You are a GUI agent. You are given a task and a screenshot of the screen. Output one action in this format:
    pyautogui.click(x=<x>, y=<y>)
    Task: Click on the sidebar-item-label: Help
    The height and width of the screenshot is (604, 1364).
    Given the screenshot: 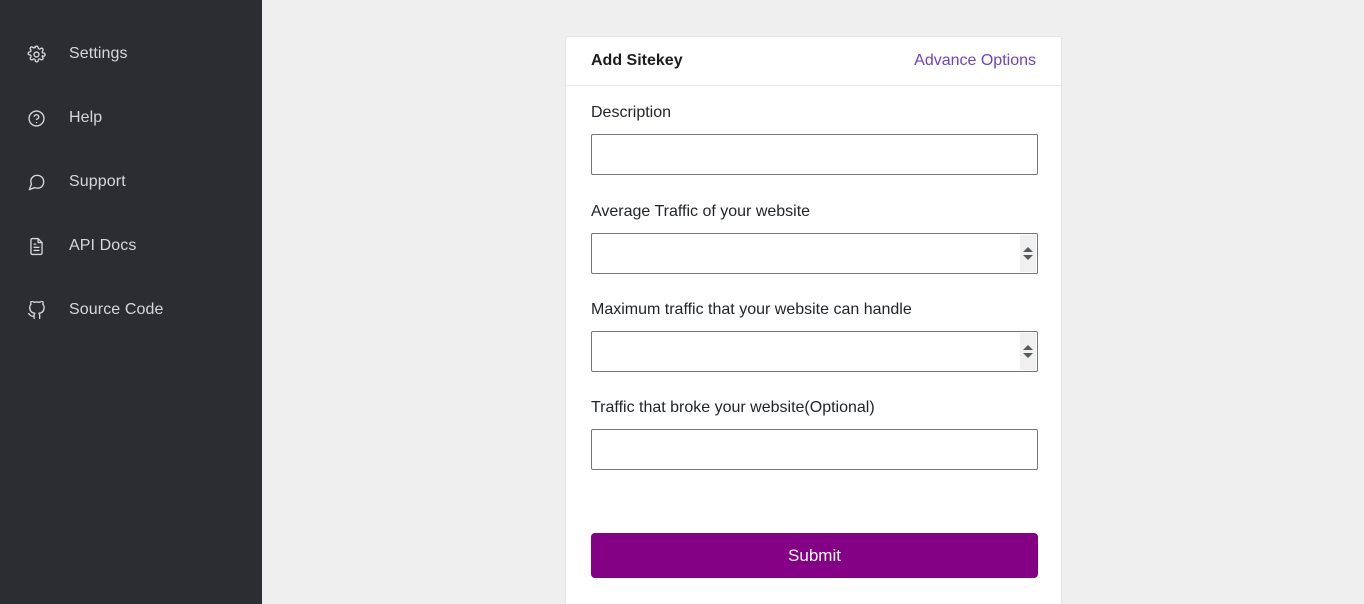 What is the action you would take?
    pyautogui.click(x=86, y=117)
    